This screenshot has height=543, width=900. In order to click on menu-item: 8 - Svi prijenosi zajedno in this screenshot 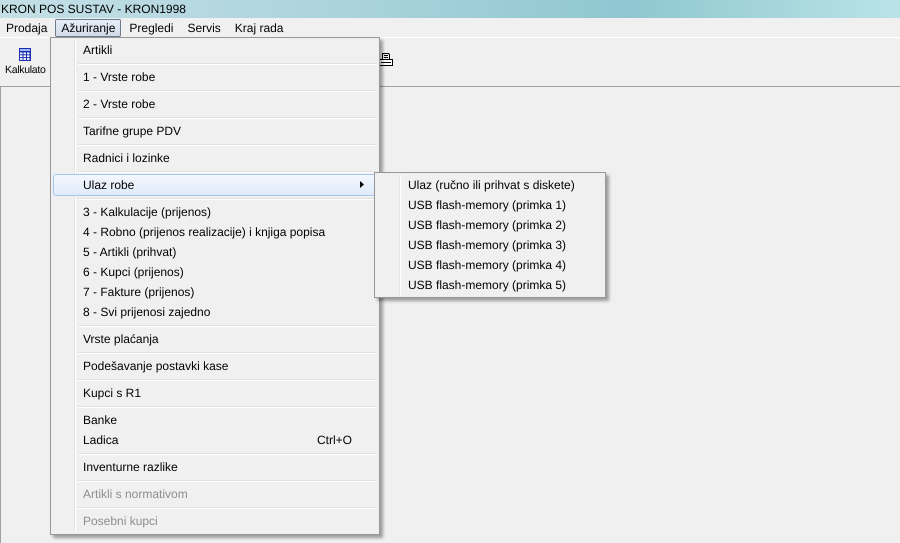, I will do `click(215, 312)`.